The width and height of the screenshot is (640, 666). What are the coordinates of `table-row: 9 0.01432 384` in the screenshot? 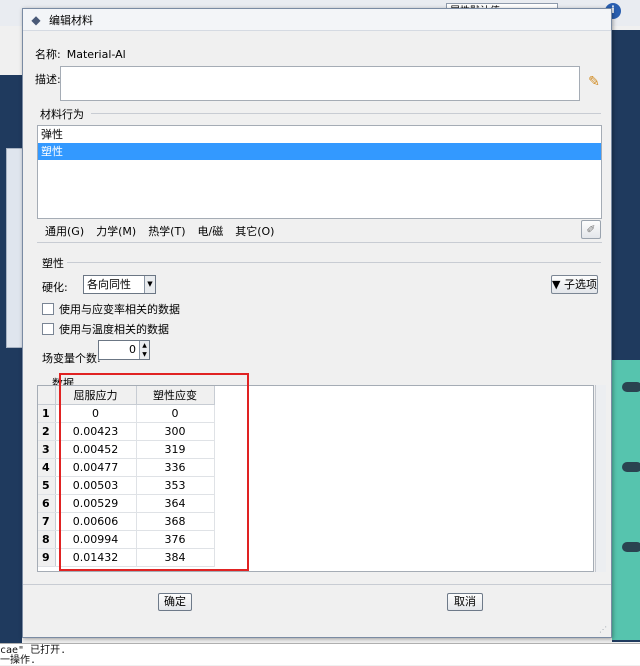 It's located at (126, 557).